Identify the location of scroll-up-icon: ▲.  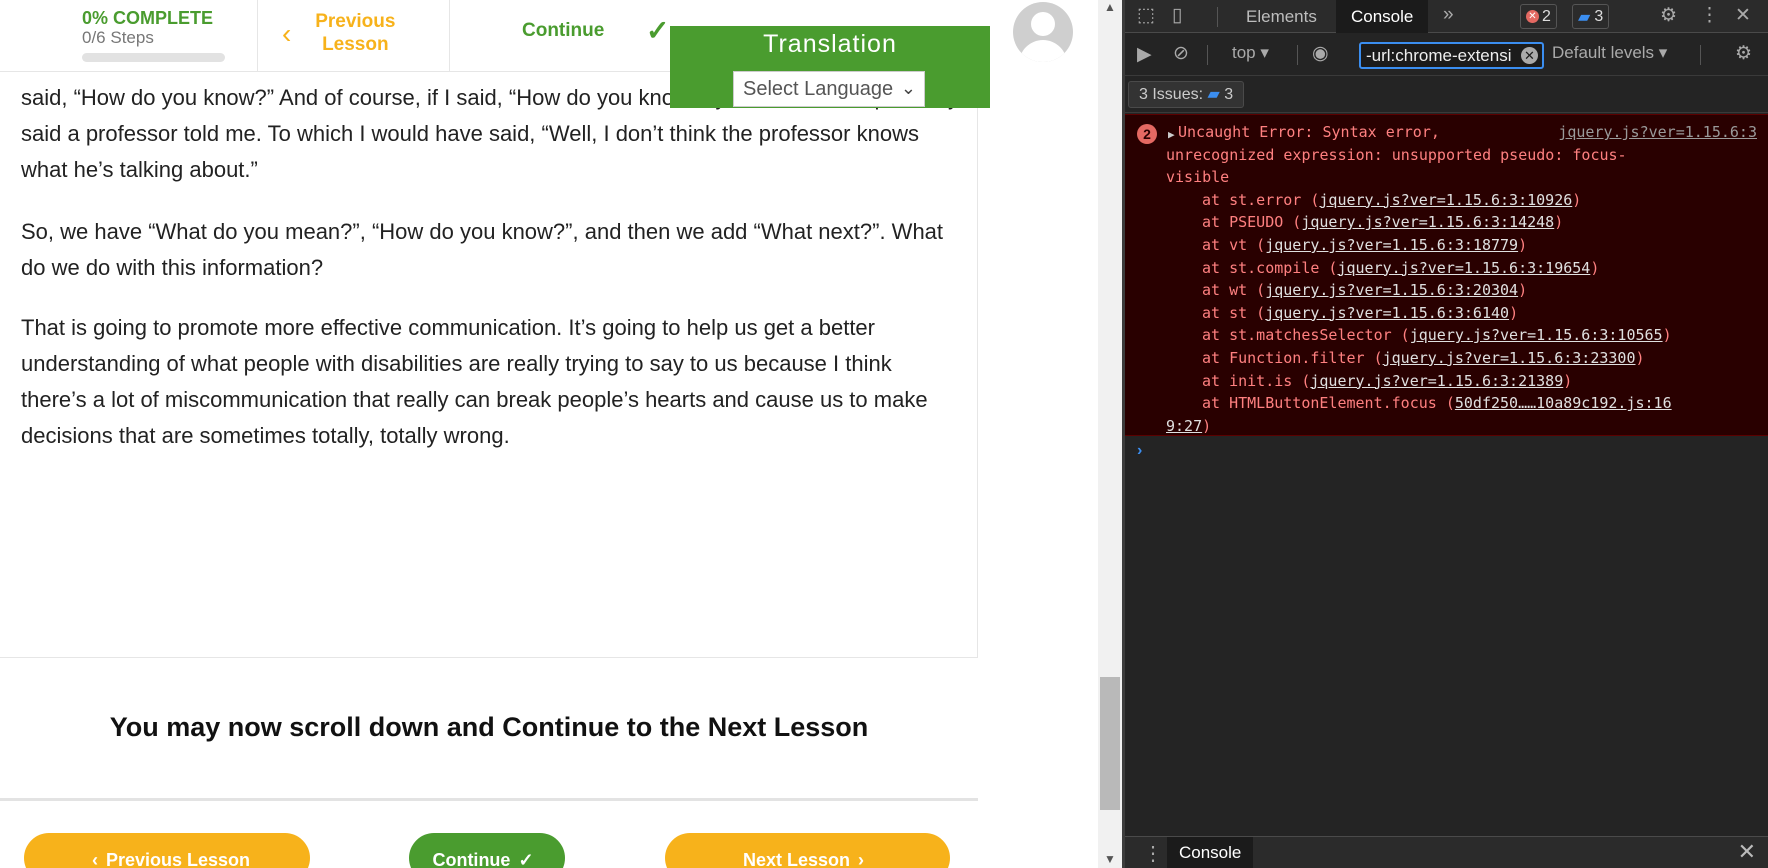
(1110, 7).